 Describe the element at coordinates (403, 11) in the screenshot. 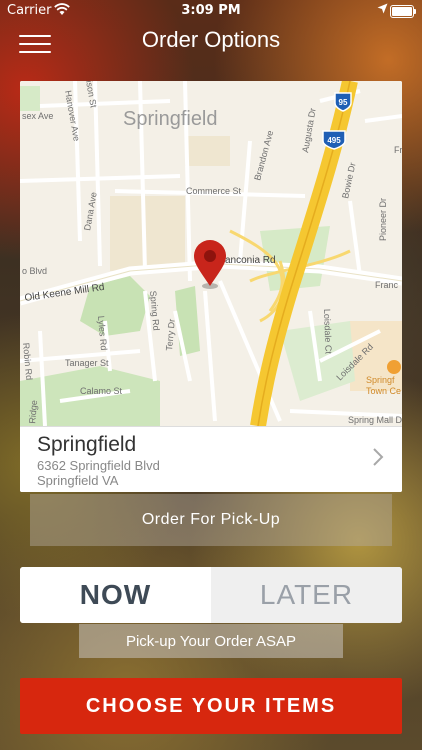

I see `battery-icon` at that location.